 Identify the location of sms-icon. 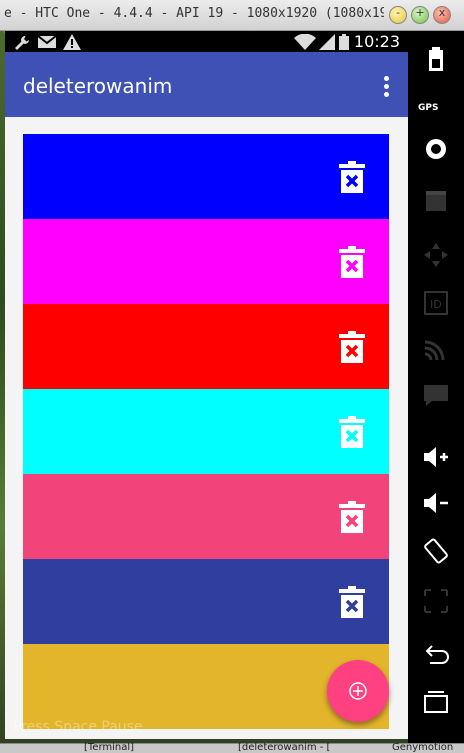
(436, 395).